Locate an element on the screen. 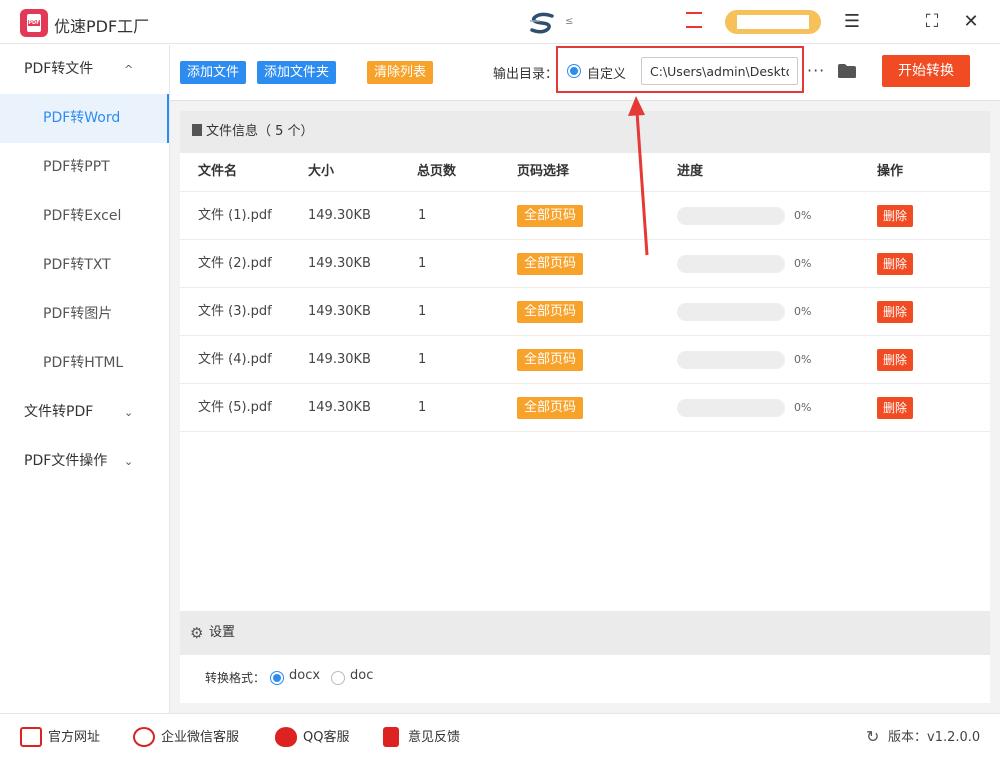 The image size is (1000, 760). feedback-icon is located at coordinates (391, 737).